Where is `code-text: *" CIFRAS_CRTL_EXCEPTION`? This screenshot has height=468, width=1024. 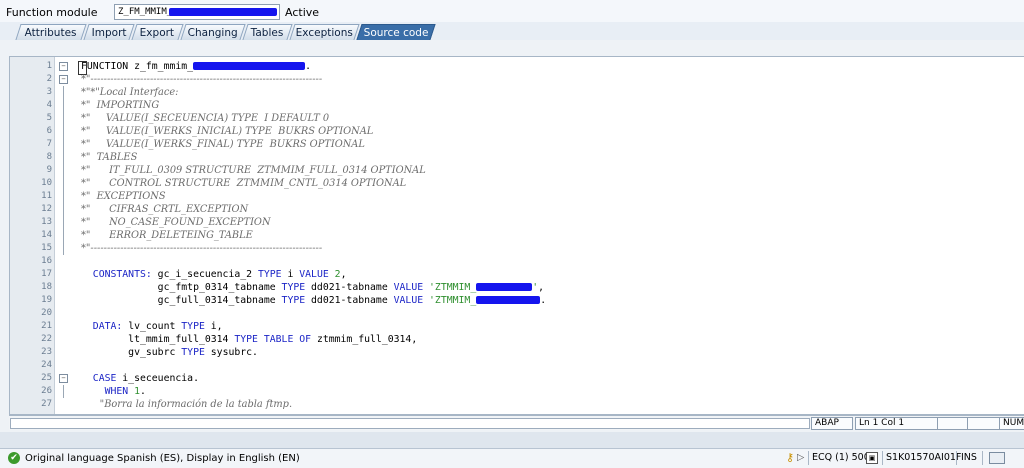
code-text: *" CIFRAS_CRTL_EXCEPTION is located at coordinates (164, 209).